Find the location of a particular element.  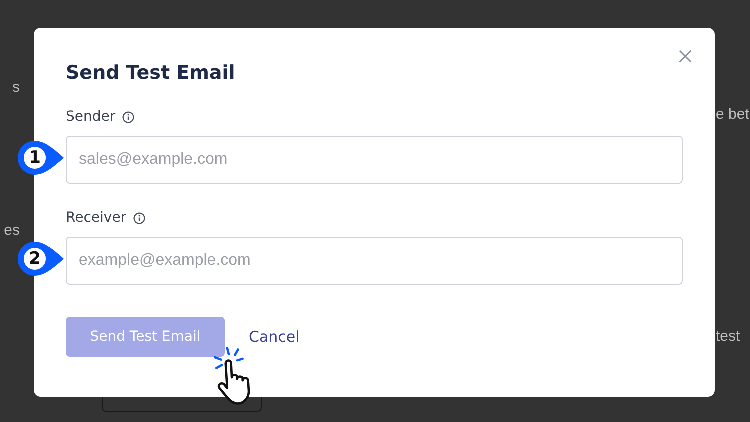

dialog-title: Send Test Email is located at coordinates (151, 73).